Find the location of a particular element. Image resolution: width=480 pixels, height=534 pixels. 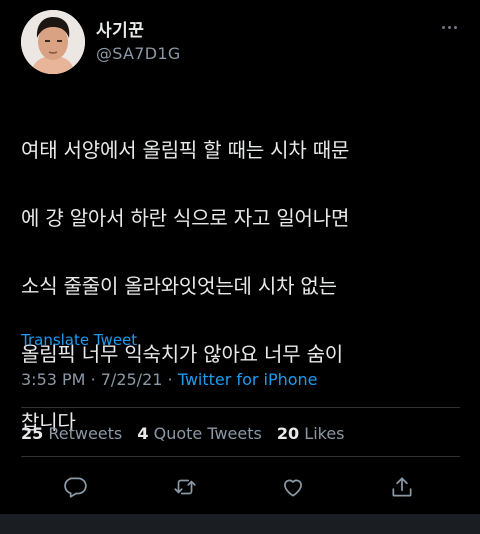

tweet-metadata: 3:53 PM · 7/25/21 · Twitter for iPhone is located at coordinates (169, 379).